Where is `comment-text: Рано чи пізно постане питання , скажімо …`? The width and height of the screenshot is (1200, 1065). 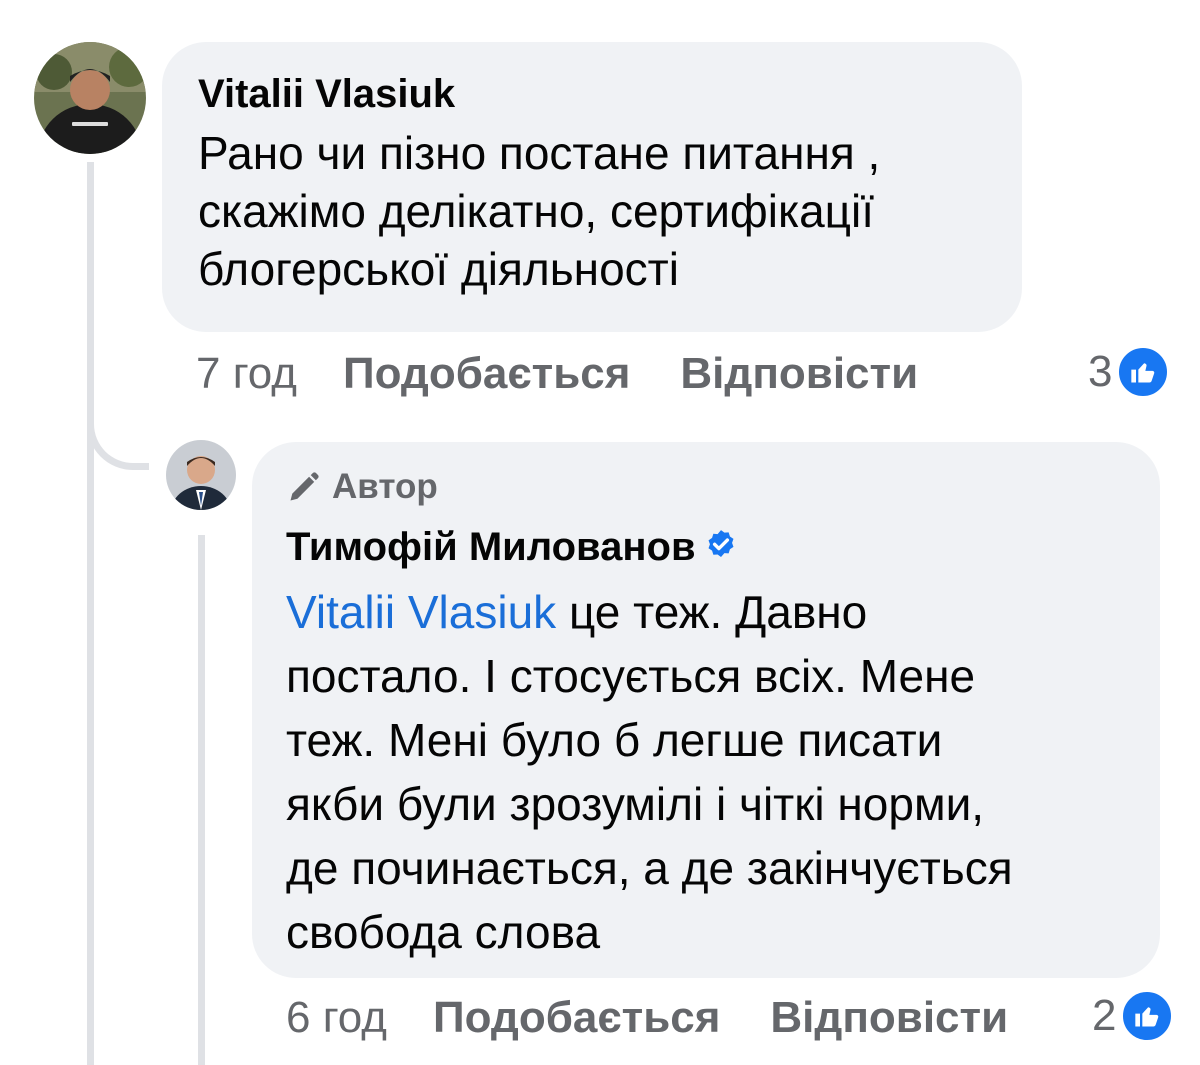 comment-text: Рано чи пізно постане питання , скажімо … is located at coordinates (539, 211).